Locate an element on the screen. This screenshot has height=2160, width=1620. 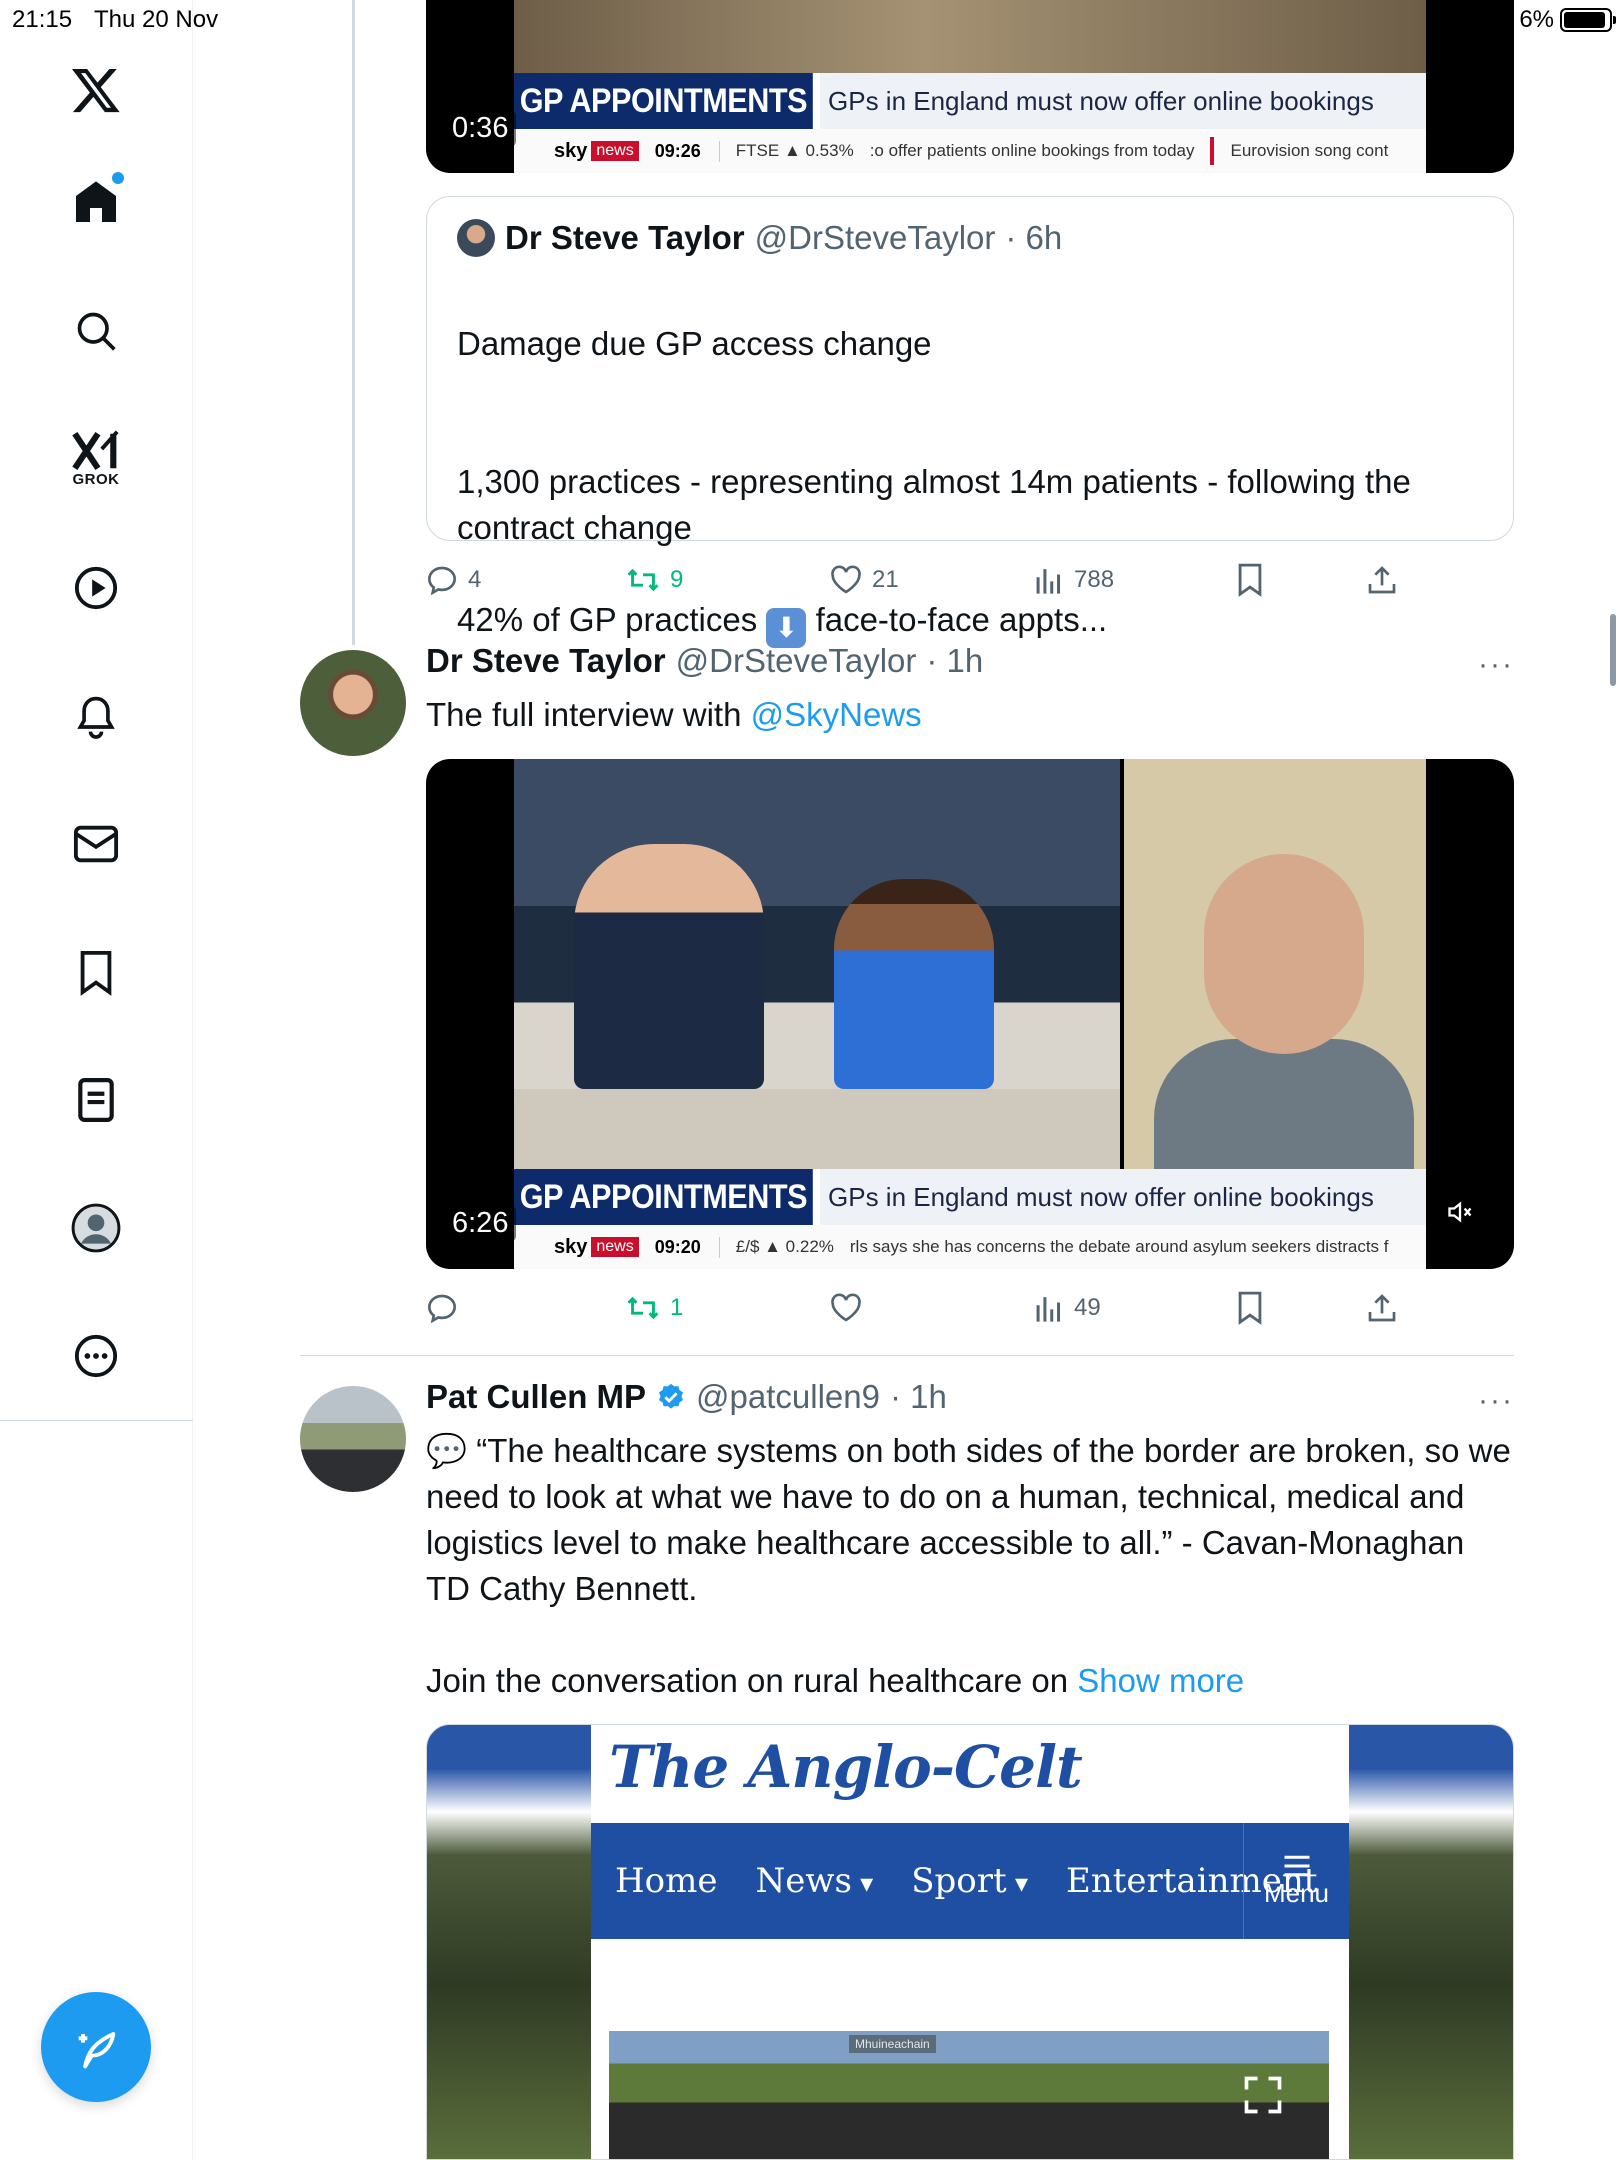
sidebar-item-video is located at coordinates (96, 588).